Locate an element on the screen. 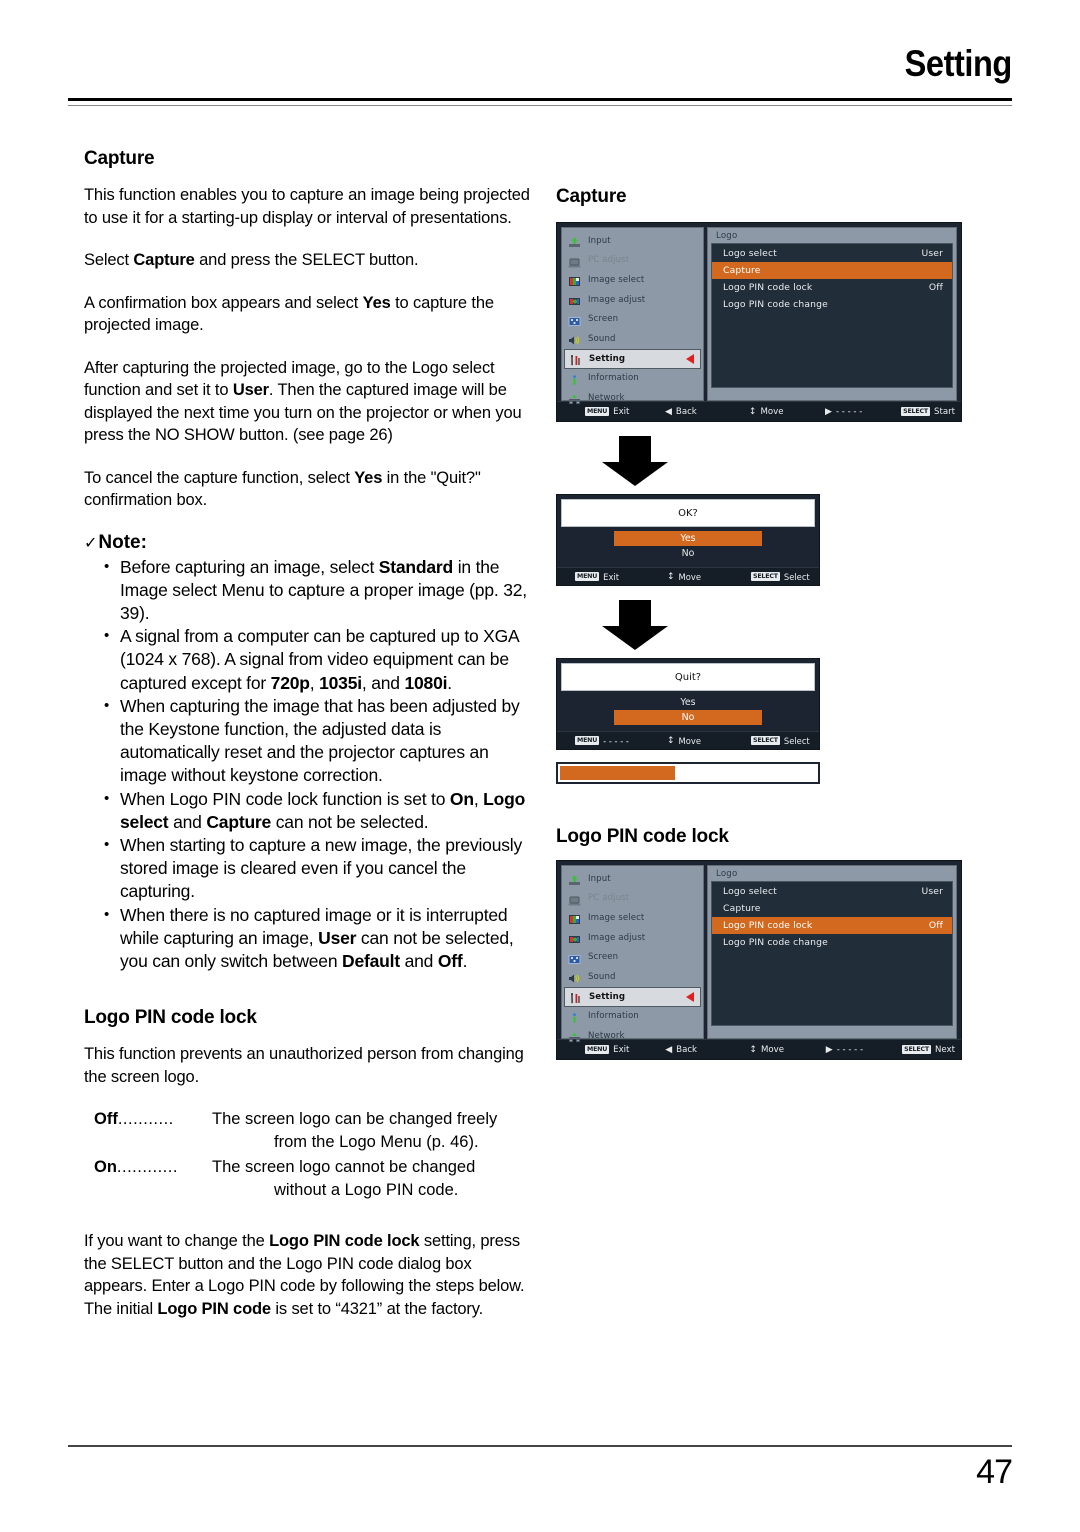 The height and width of the screenshot is (1532, 1080). foot-dashes: MENU - - - - - is located at coordinates (615, 741).